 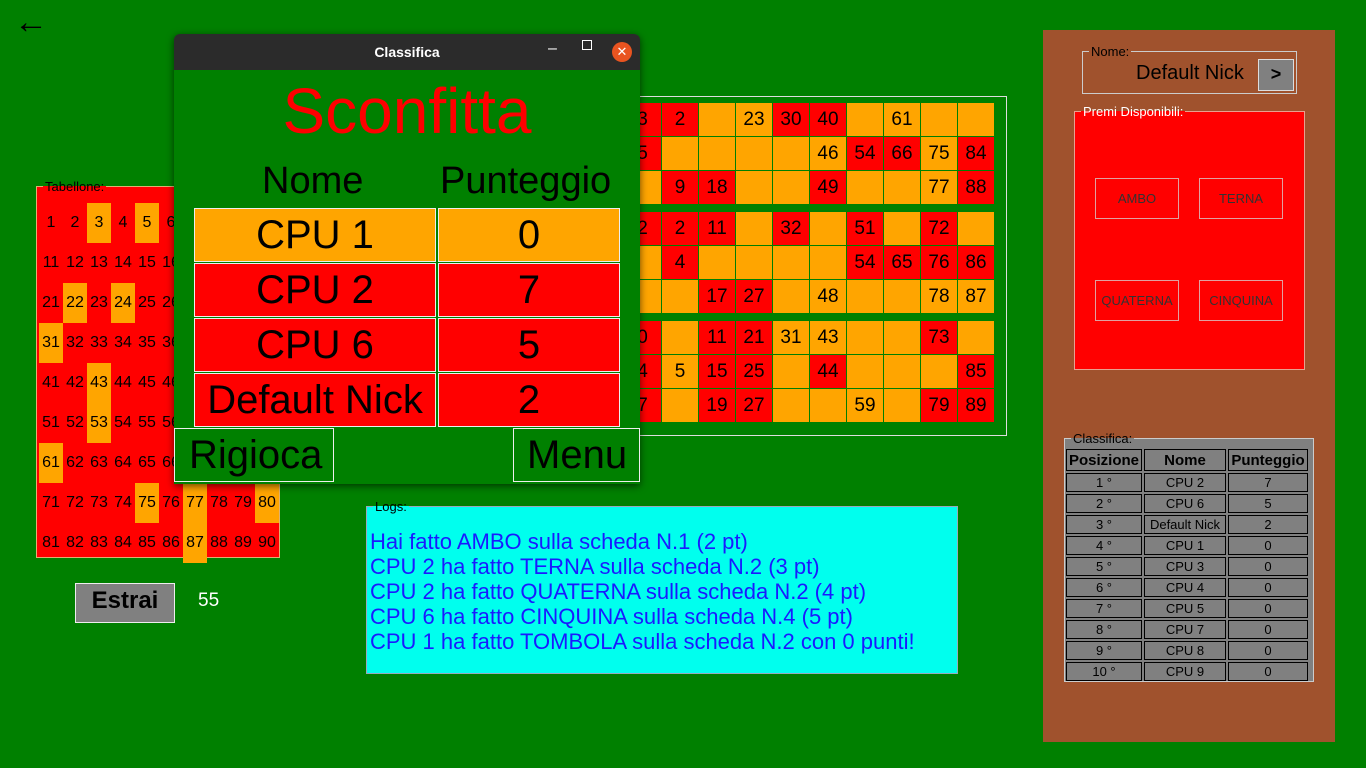 What do you see at coordinates (939, 262) in the screenshot?
I see `scheda-cell: 76` at bounding box center [939, 262].